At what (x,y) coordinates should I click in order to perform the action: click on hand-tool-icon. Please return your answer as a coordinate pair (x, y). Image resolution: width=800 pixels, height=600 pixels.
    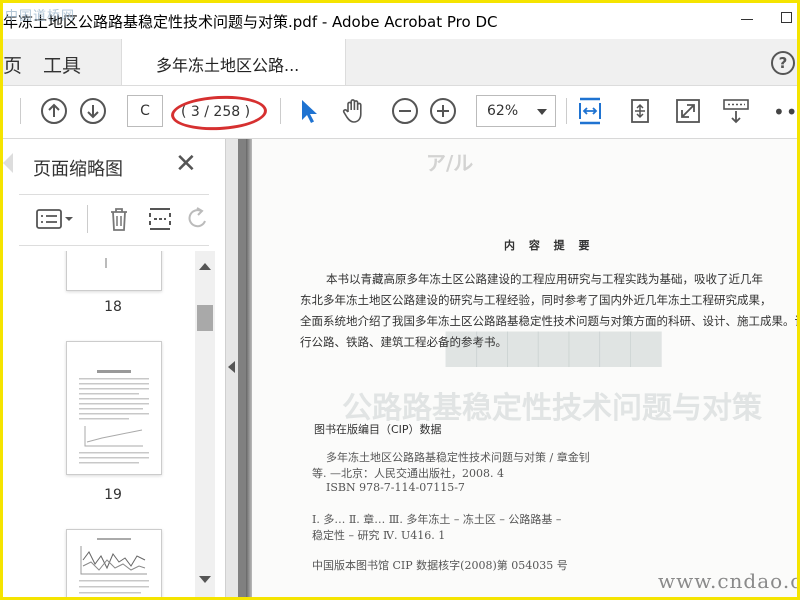
    Looking at the image, I should click on (354, 111).